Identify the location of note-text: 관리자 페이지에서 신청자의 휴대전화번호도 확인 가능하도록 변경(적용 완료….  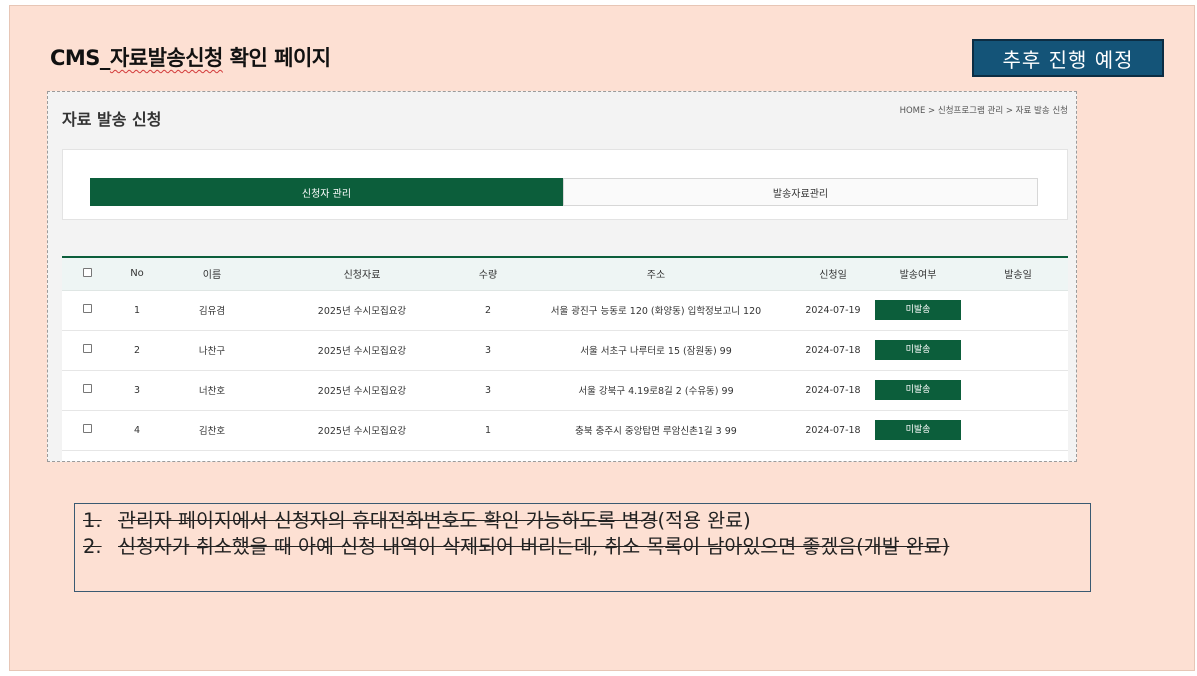
(600, 521).